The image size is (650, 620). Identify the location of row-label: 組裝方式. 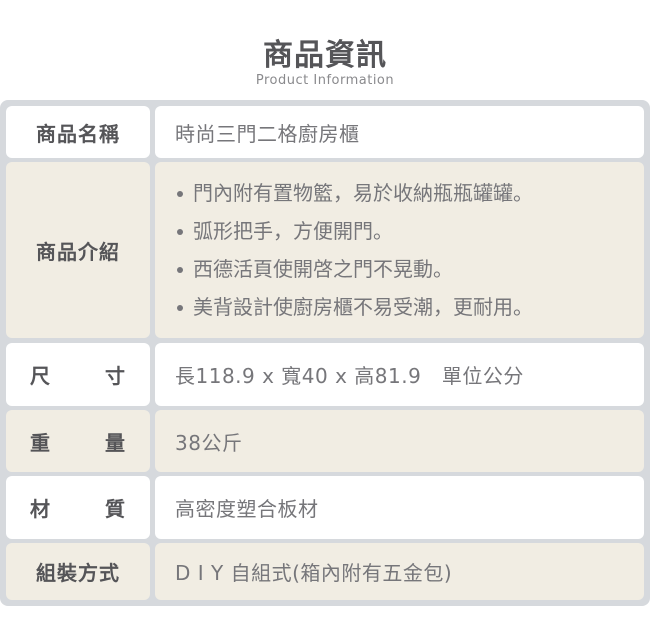
(78, 573).